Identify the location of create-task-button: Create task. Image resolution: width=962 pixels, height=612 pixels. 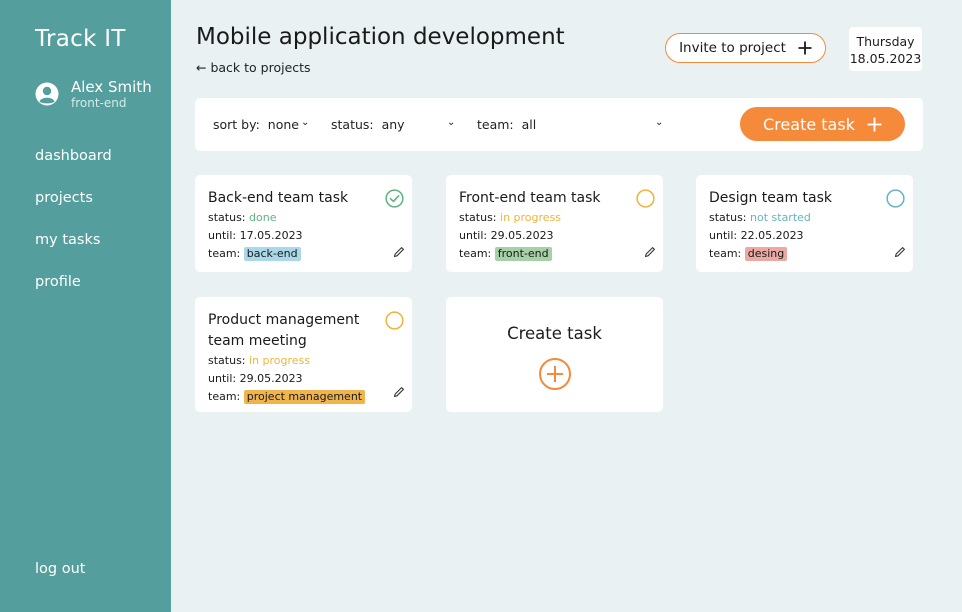
(822, 124).